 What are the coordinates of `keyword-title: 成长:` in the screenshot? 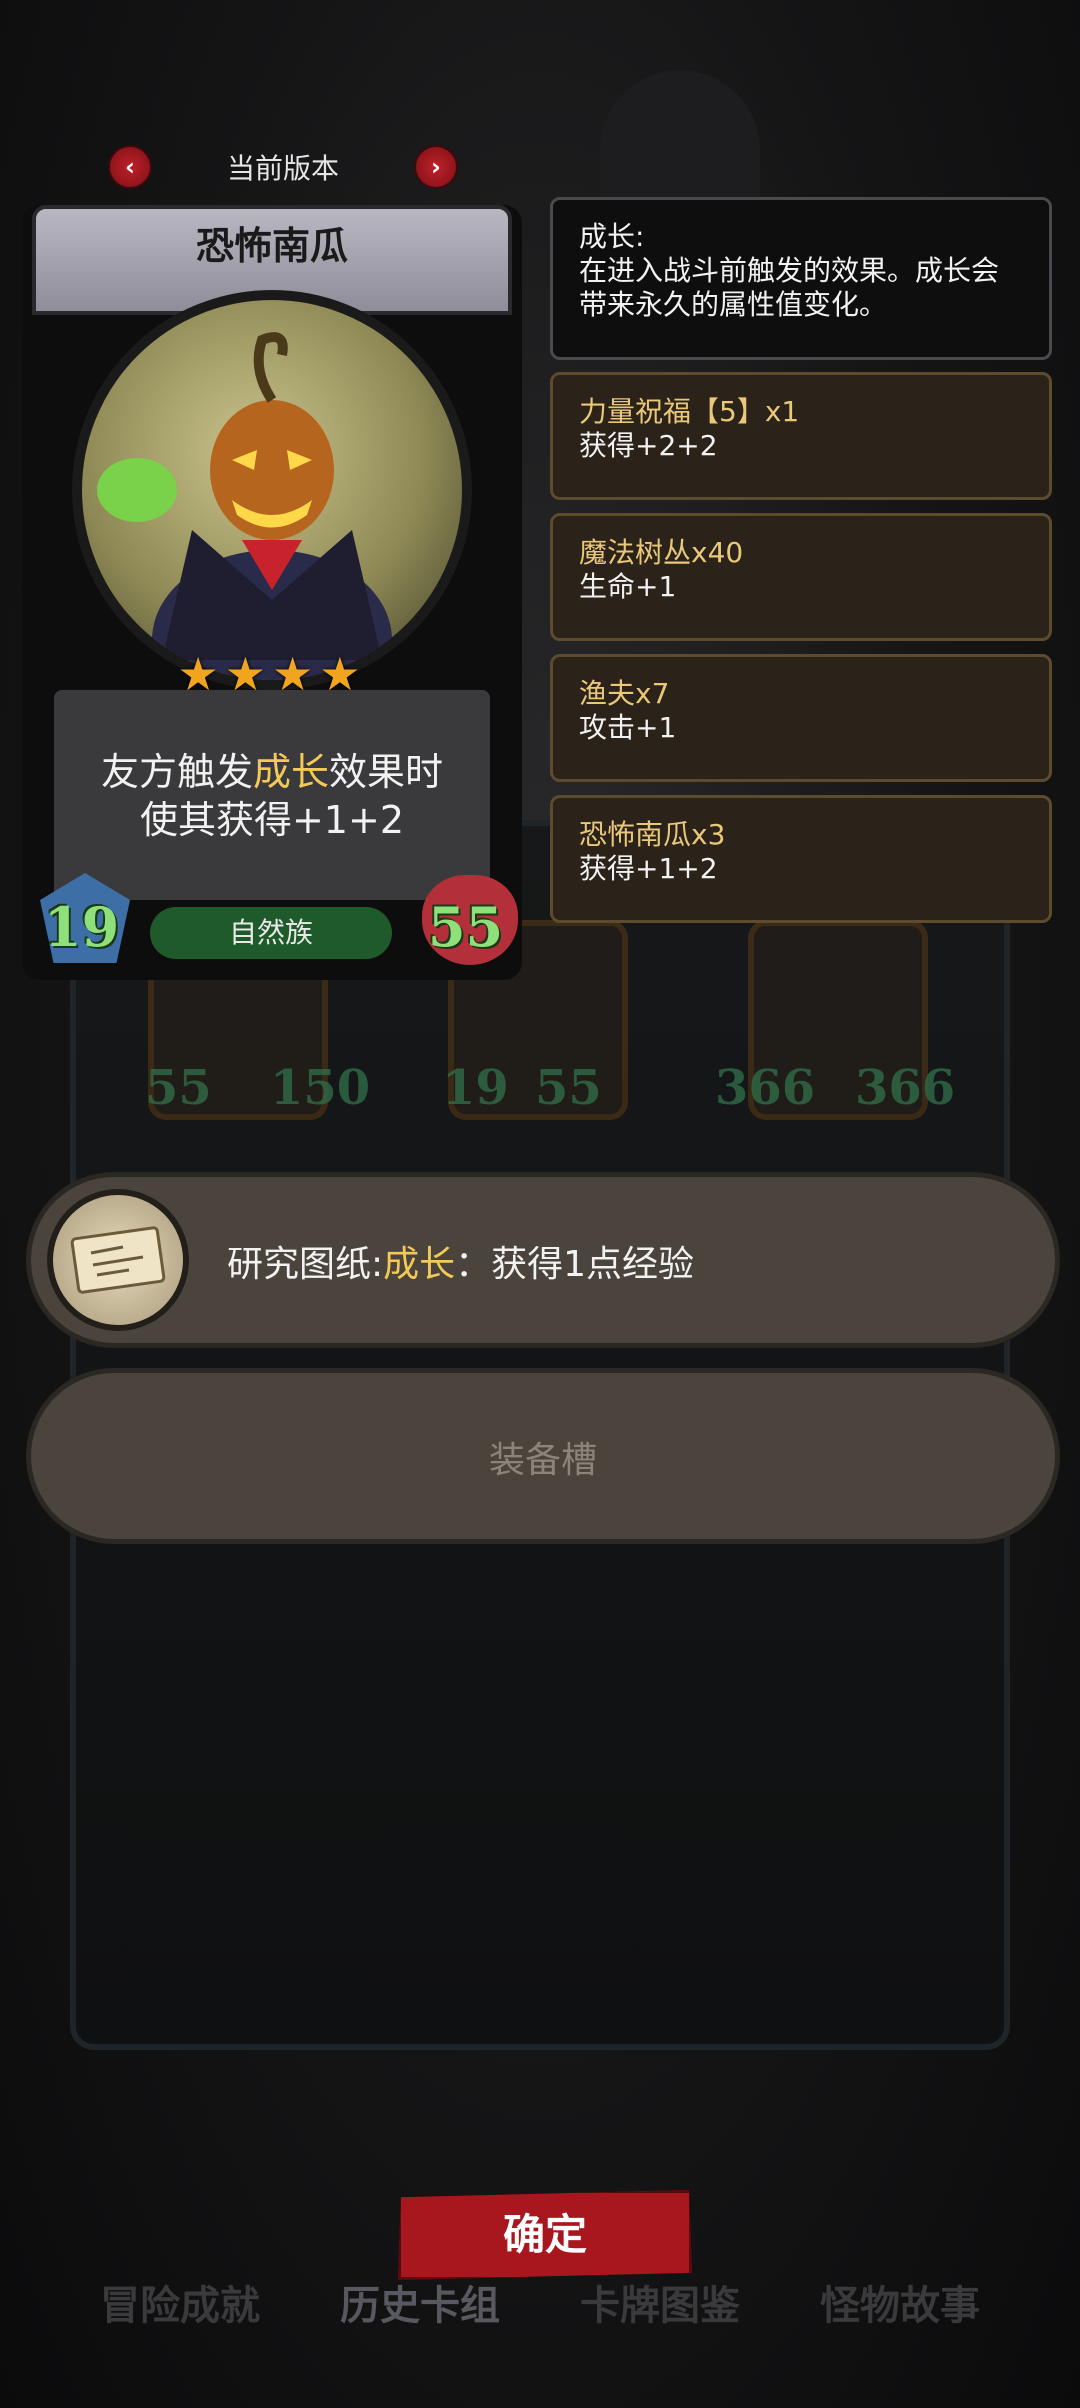 It's located at (612, 236).